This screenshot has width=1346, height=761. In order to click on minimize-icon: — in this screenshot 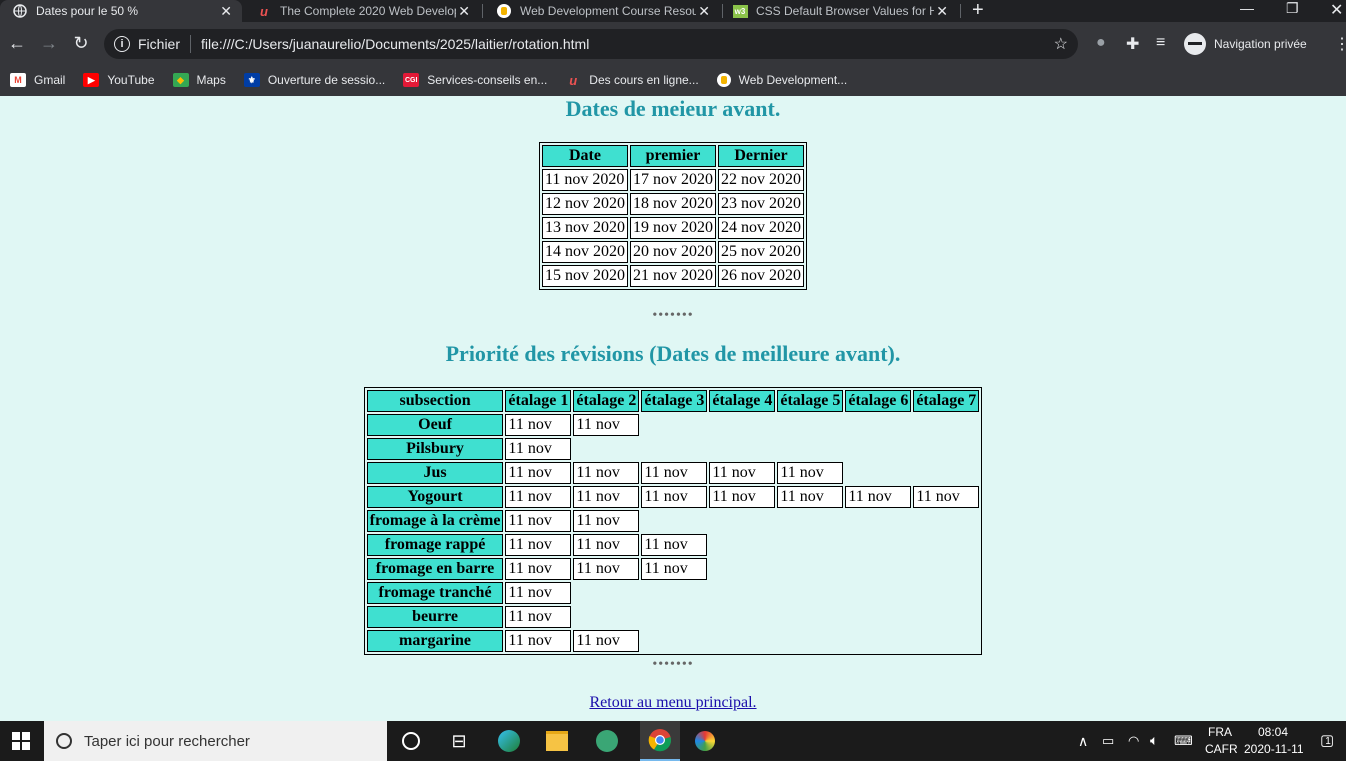, I will do `click(1247, 8)`.